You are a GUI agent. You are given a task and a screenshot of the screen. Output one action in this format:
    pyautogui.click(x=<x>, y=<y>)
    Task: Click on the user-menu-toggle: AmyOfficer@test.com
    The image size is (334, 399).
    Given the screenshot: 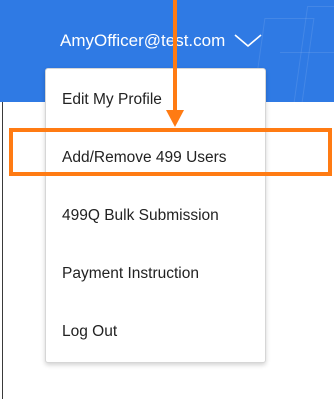 What is the action you would take?
    pyautogui.click(x=161, y=41)
    